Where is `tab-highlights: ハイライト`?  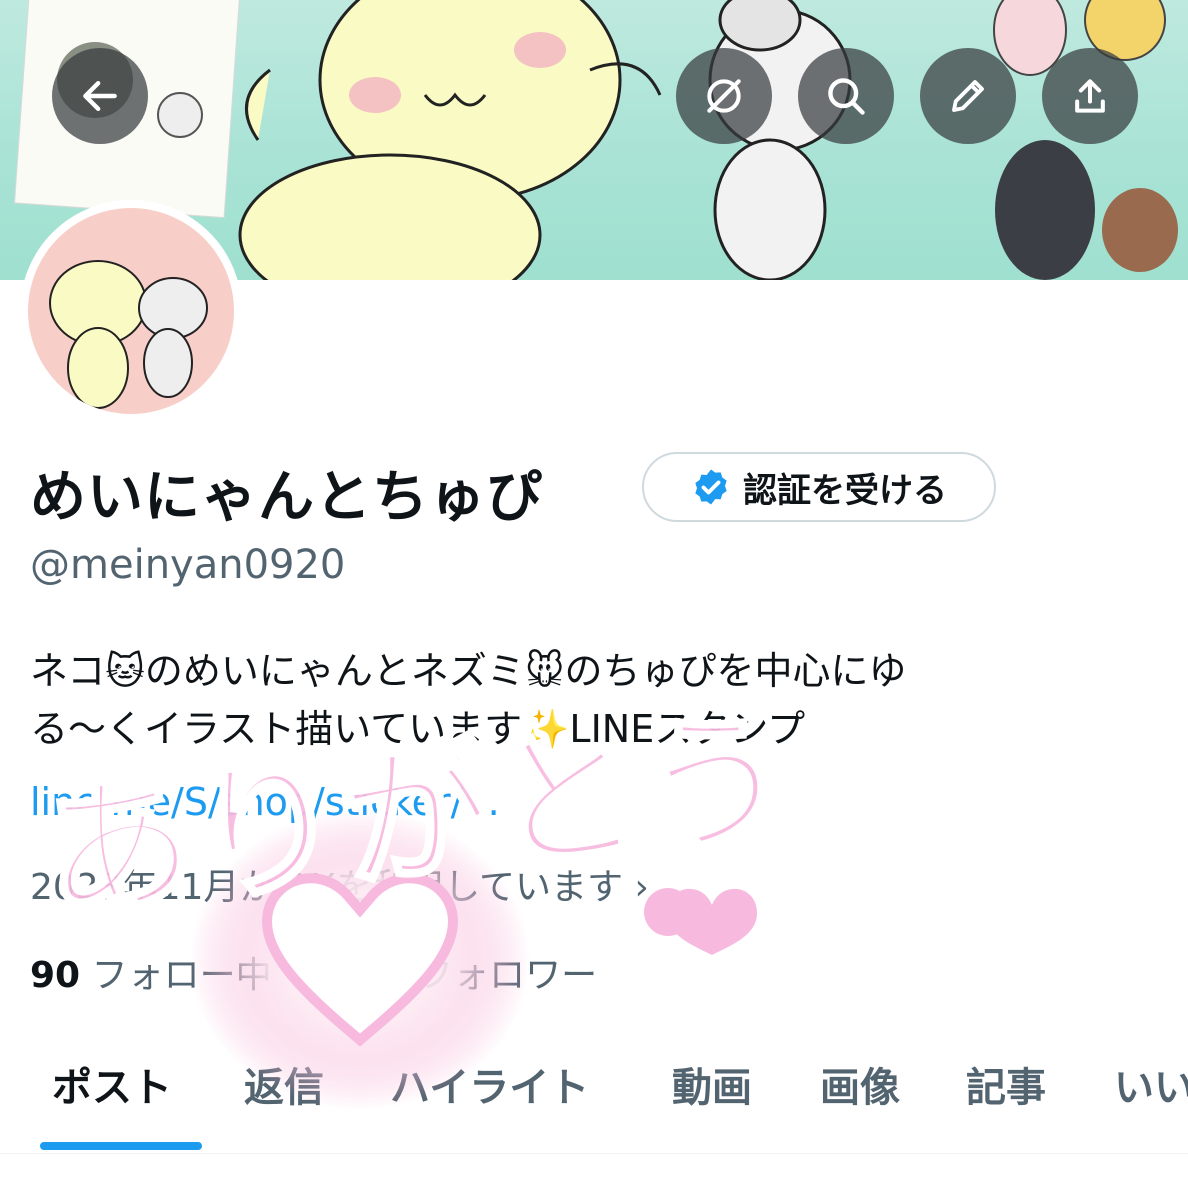 tab-highlights: ハイライト is located at coordinates (489, 1084).